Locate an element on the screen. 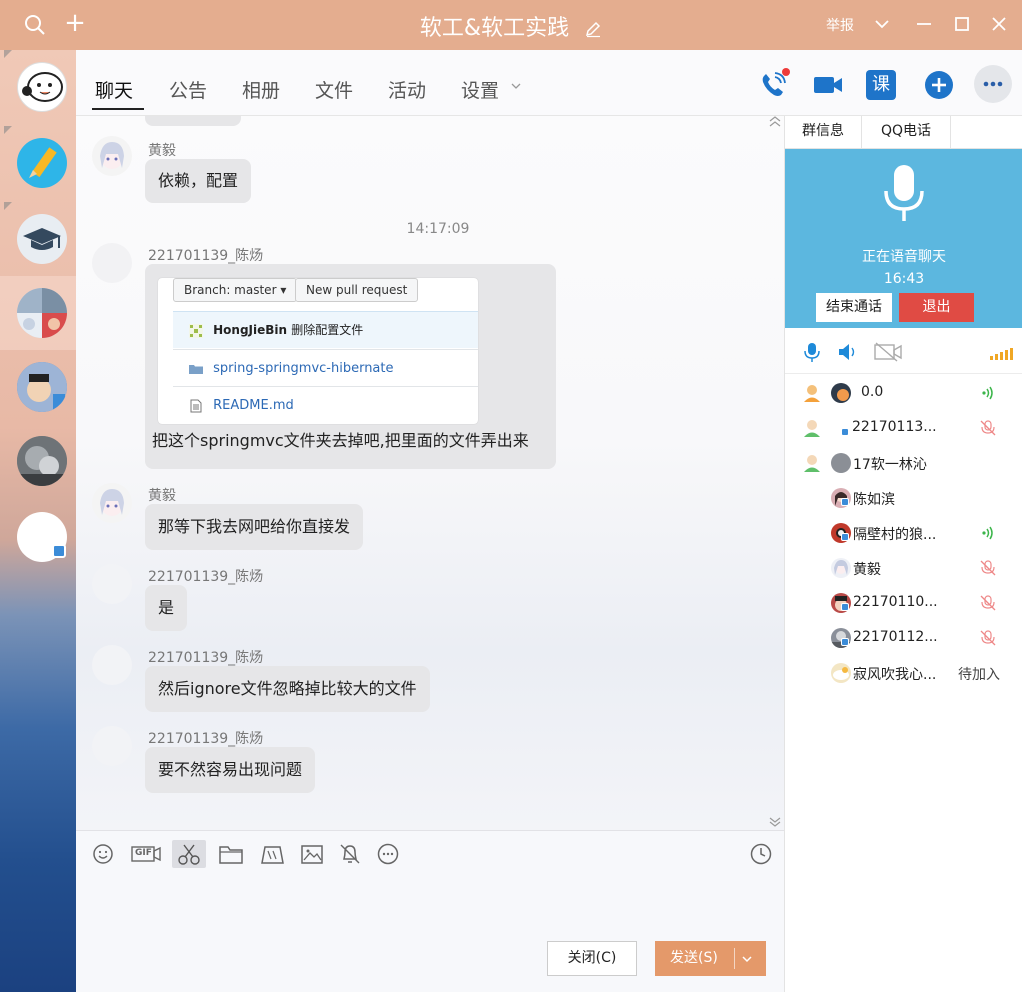 This screenshot has width=1022, height=992. speaking-icon is located at coordinates (987, 393).